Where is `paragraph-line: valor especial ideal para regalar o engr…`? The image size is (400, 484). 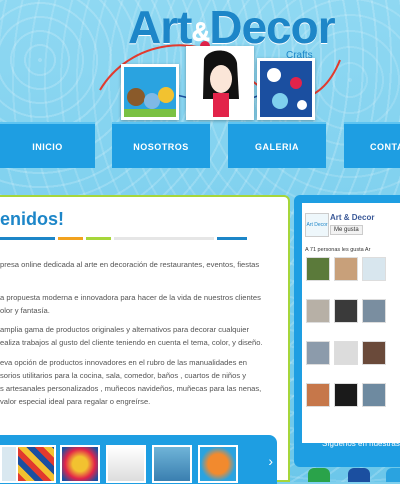
paragraph-line: valor especial ideal para regalar o engr… is located at coordinates (75, 401).